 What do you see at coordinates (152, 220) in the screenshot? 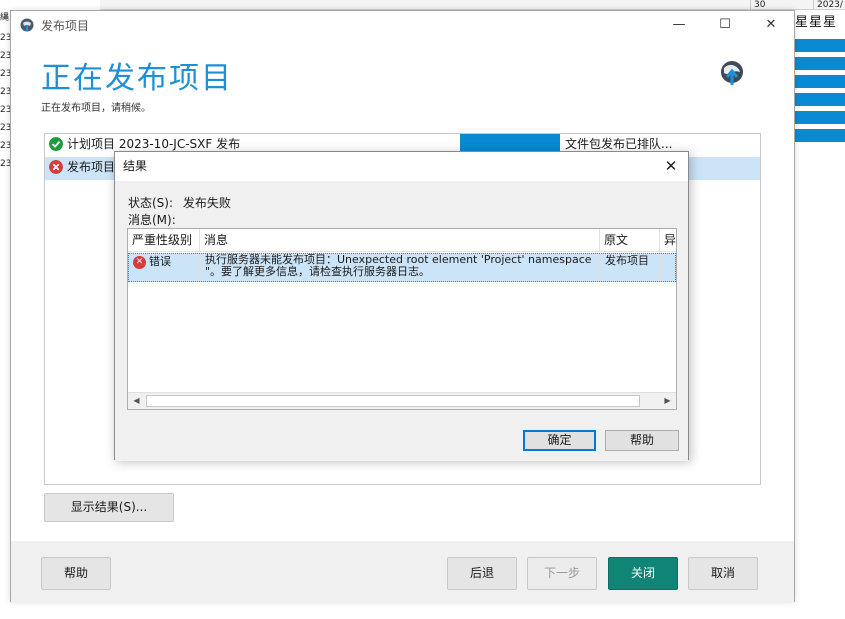
I see `messages-label: 消息(M):` at bounding box center [152, 220].